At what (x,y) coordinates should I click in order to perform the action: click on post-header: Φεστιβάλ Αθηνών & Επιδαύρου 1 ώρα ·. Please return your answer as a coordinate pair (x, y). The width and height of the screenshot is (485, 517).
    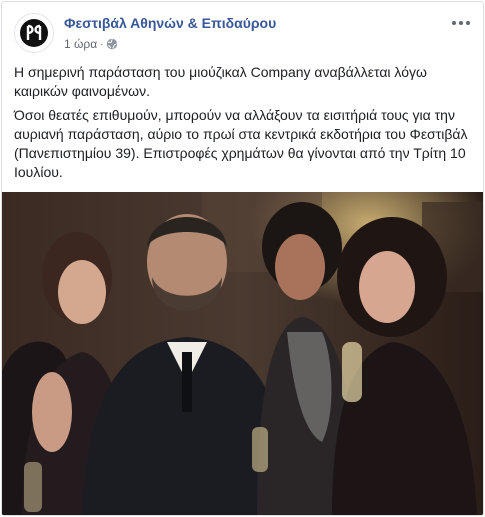
    Looking at the image, I should click on (242, 34).